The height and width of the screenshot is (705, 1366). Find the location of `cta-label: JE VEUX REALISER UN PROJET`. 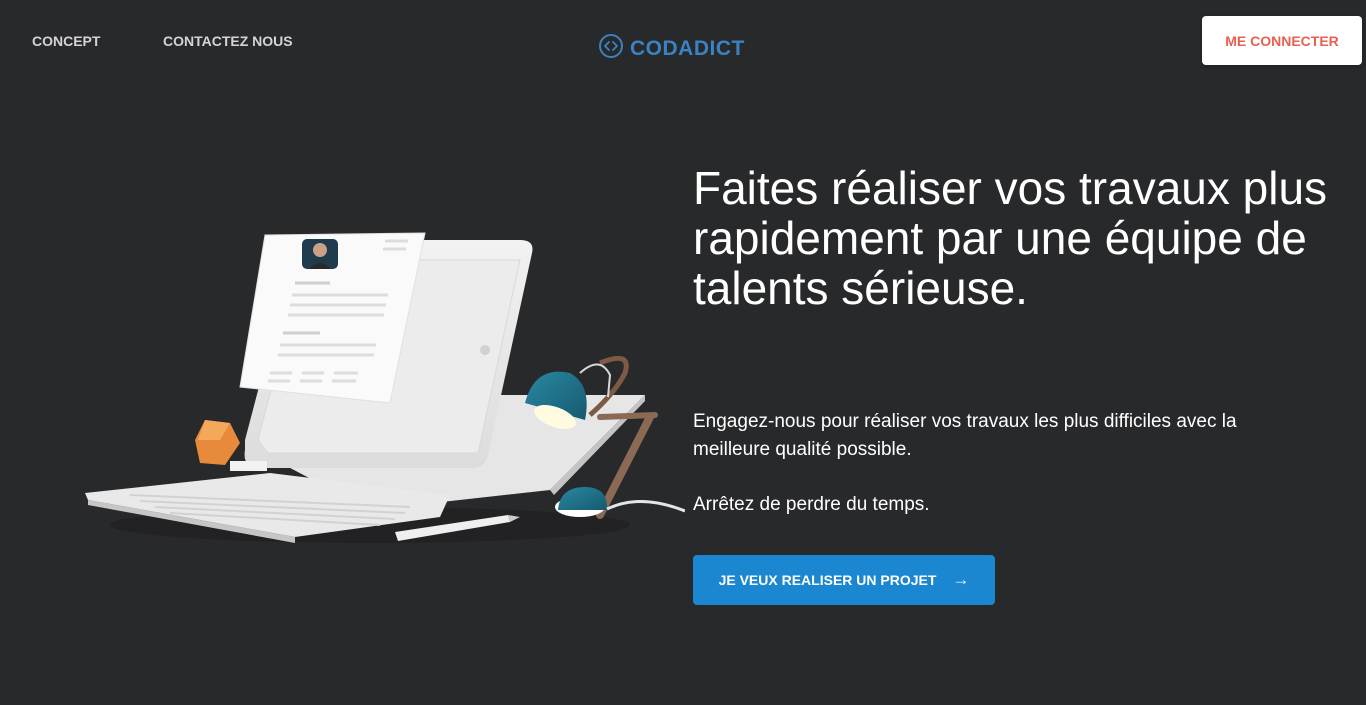

cta-label: JE VEUX REALISER UN PROJET is located at coordinates (827, 580).